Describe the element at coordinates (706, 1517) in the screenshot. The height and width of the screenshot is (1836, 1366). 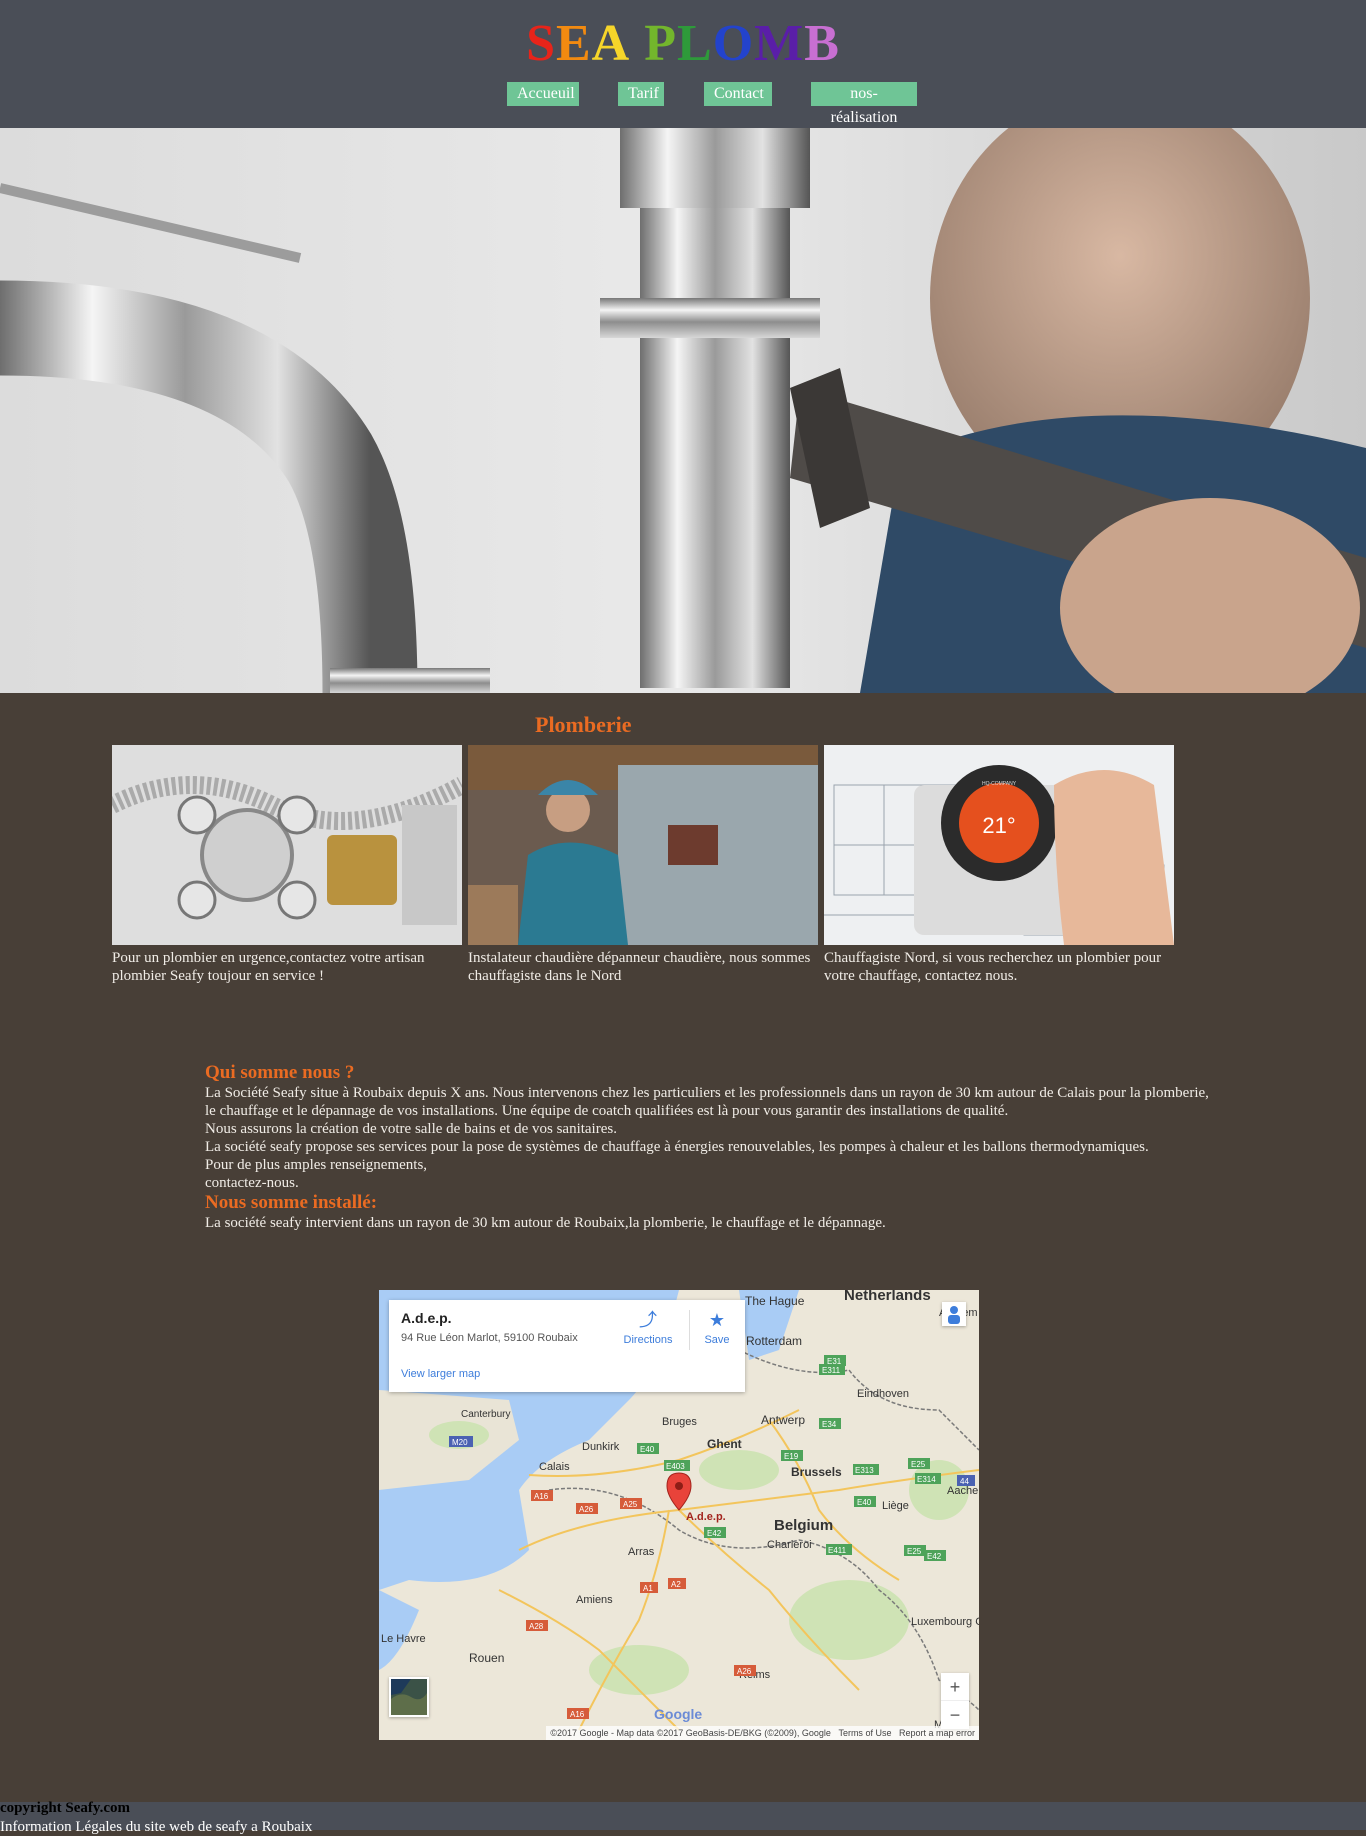
I see `svg-text: A.d.e.p.` at that location.